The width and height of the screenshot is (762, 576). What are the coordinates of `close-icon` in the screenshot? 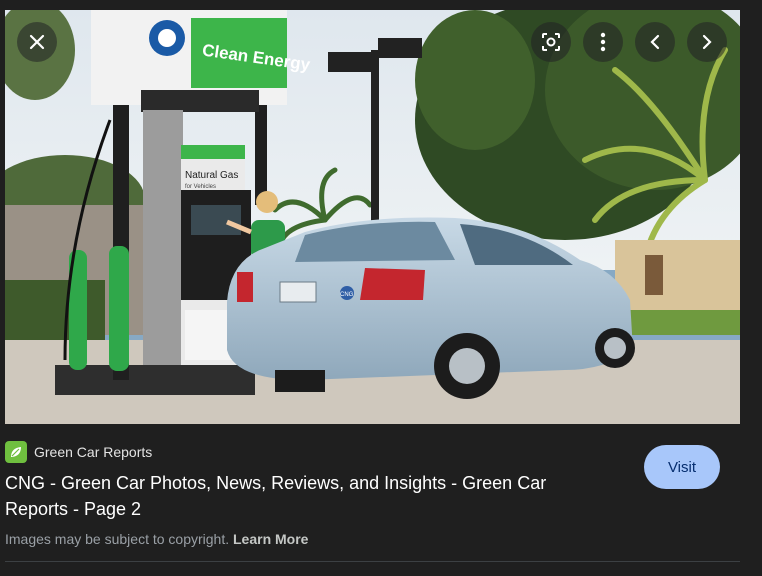 It's located at (37, 42).